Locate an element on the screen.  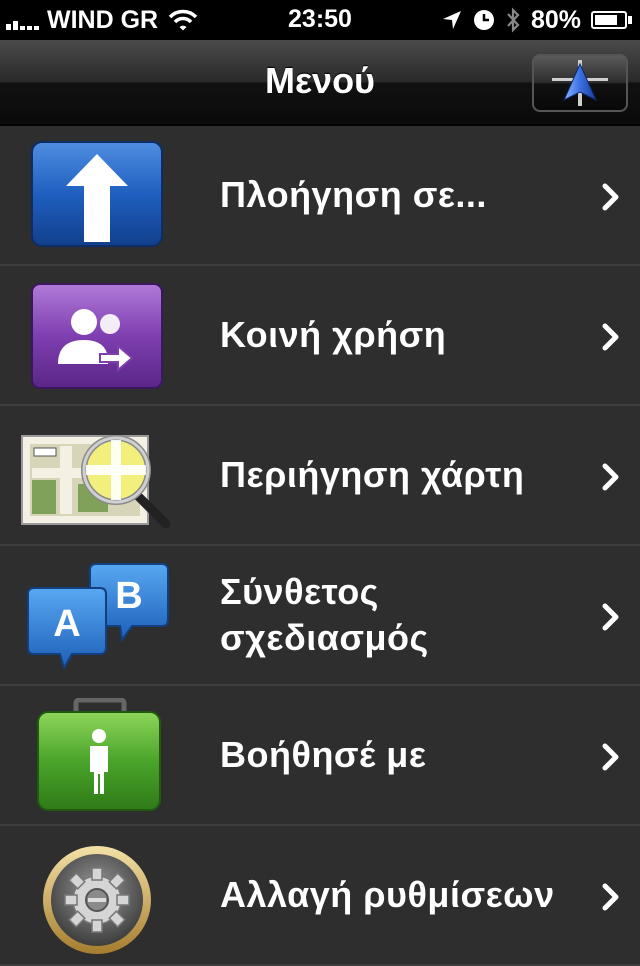
navigation-view-button is located at coordinates (580, 83).